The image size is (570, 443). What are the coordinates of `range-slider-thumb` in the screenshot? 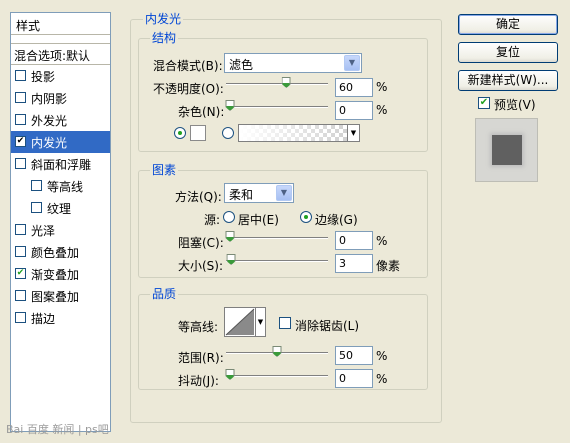 It's located at (277, 351).